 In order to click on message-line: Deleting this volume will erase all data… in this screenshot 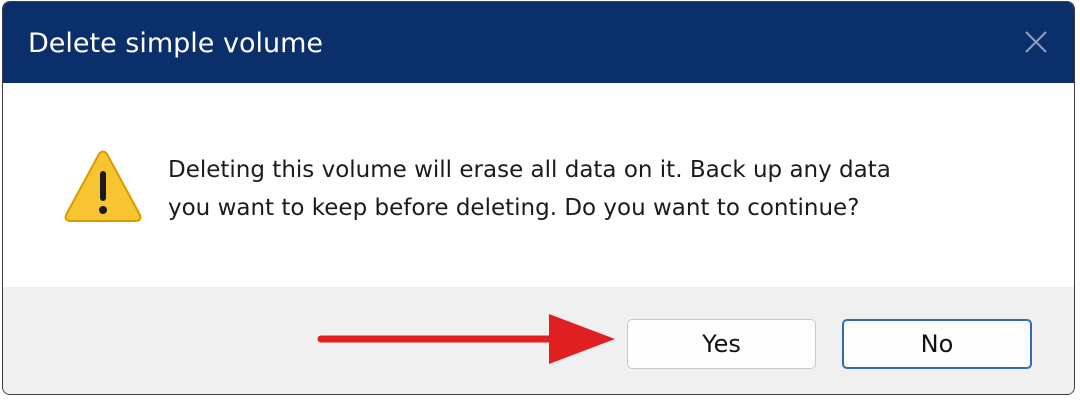, I will do `click(529, 170)`.